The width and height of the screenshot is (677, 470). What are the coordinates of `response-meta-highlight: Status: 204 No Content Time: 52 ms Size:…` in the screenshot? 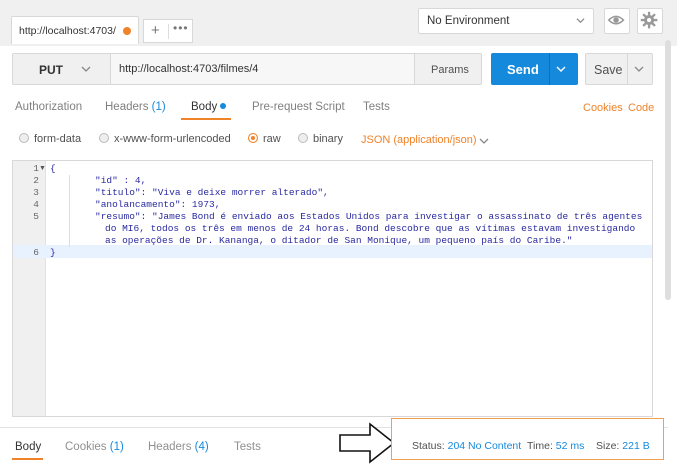 It's located at (527, 439).